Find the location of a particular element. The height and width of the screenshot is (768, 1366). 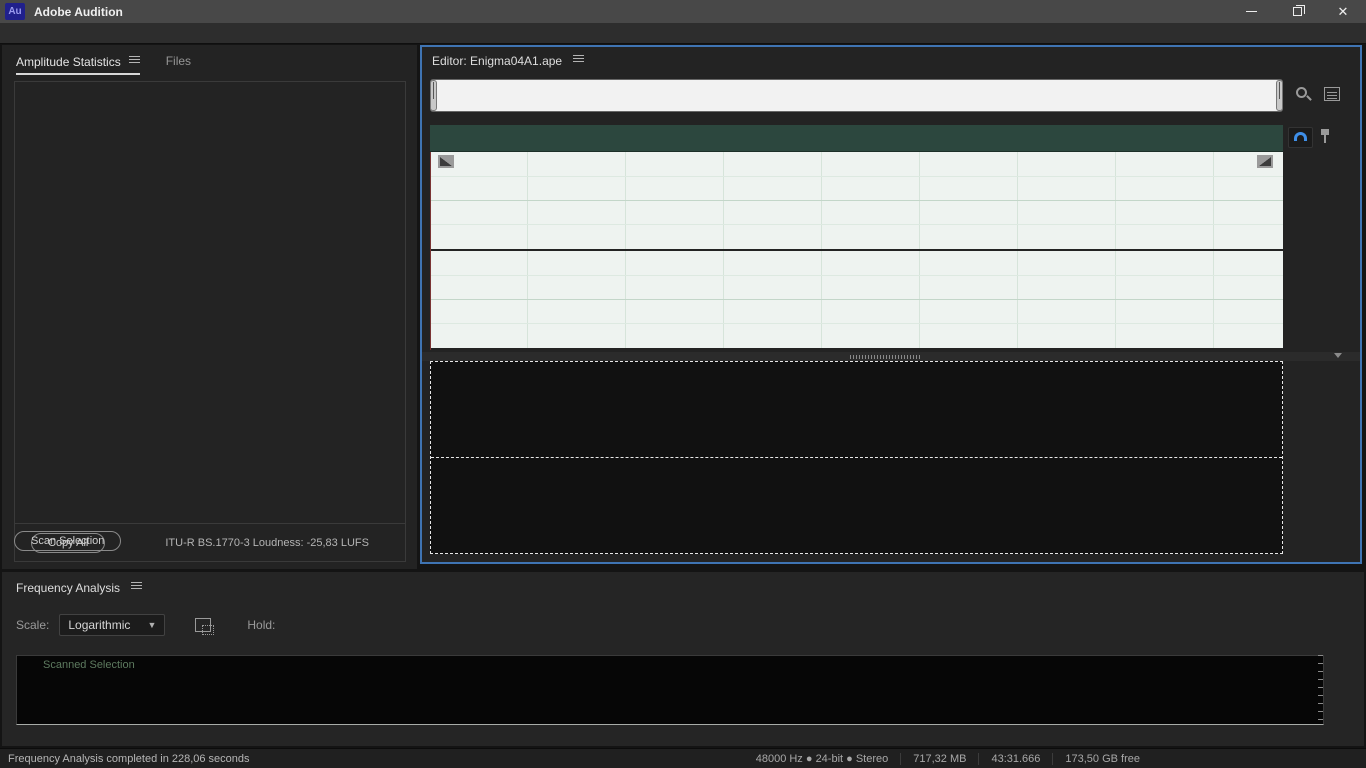

menu-bar is located at coordinates (683, 33).